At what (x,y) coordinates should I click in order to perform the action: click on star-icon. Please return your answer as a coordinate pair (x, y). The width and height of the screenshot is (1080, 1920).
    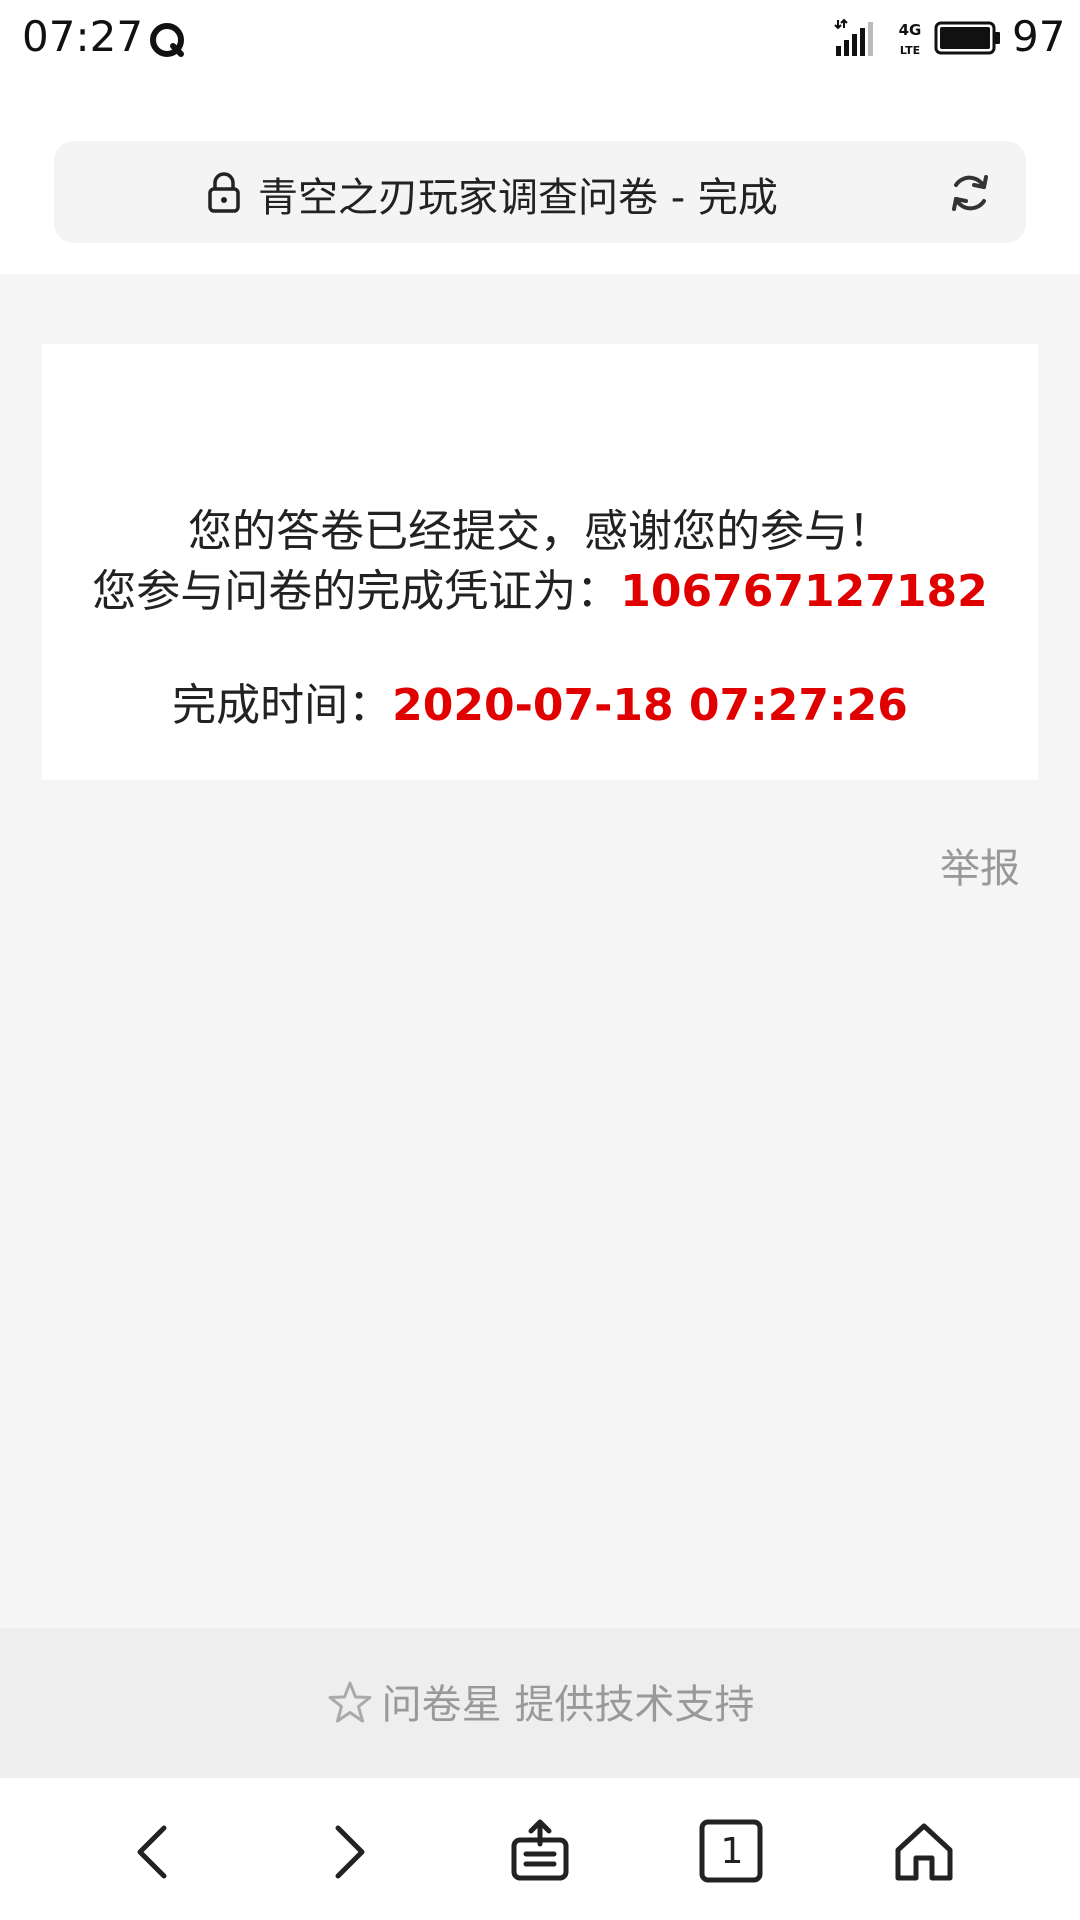
    Looking at the image, I should click on (350, 1702).